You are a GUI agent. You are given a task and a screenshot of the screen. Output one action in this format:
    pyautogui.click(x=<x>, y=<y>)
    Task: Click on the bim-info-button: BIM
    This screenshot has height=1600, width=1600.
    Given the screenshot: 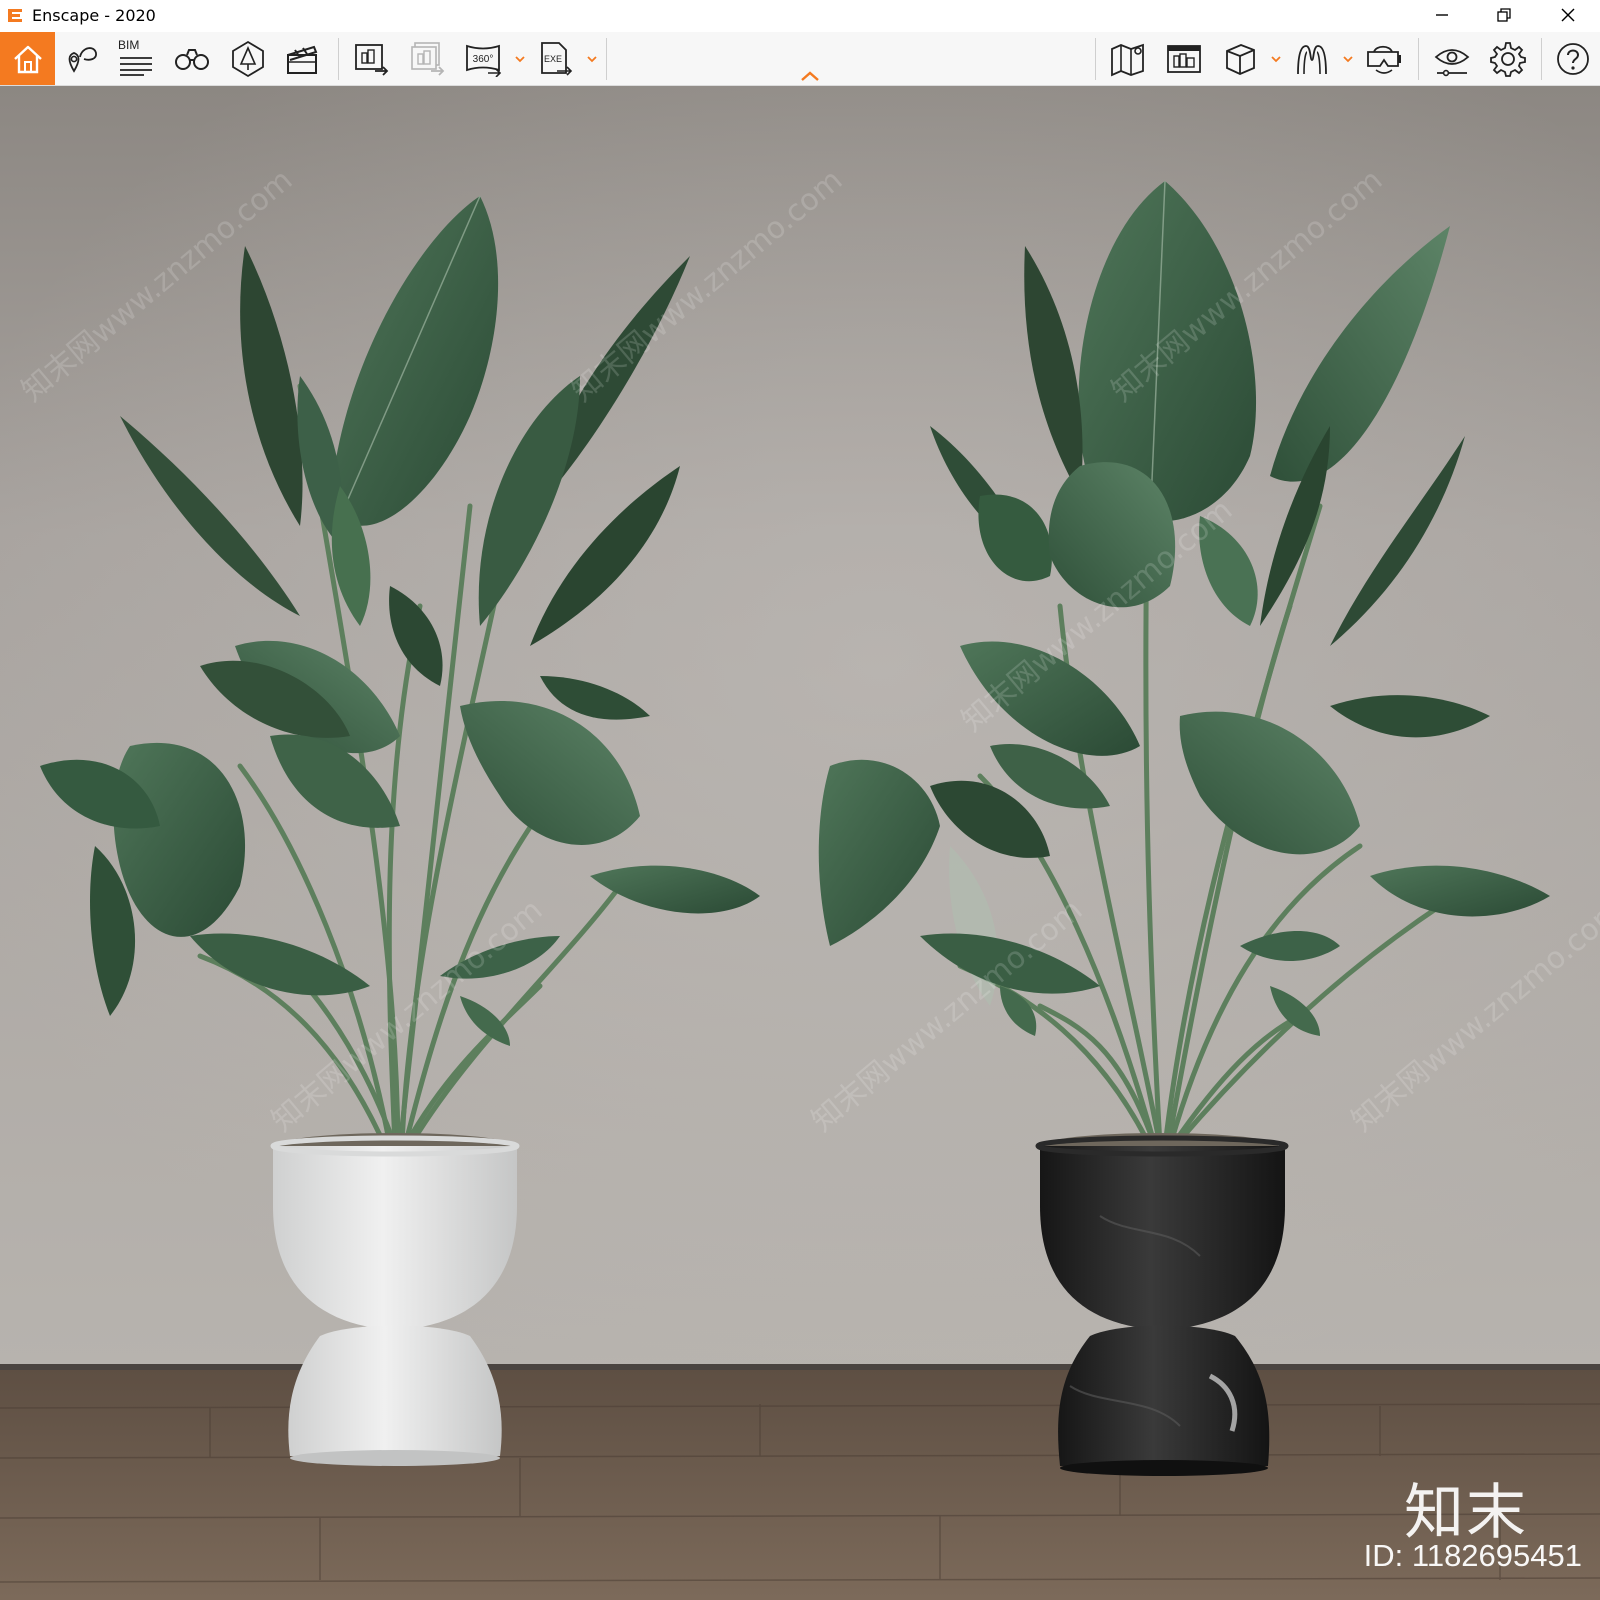 What is the action you would take?
    pyautogui.click(x=136, y=58)
    